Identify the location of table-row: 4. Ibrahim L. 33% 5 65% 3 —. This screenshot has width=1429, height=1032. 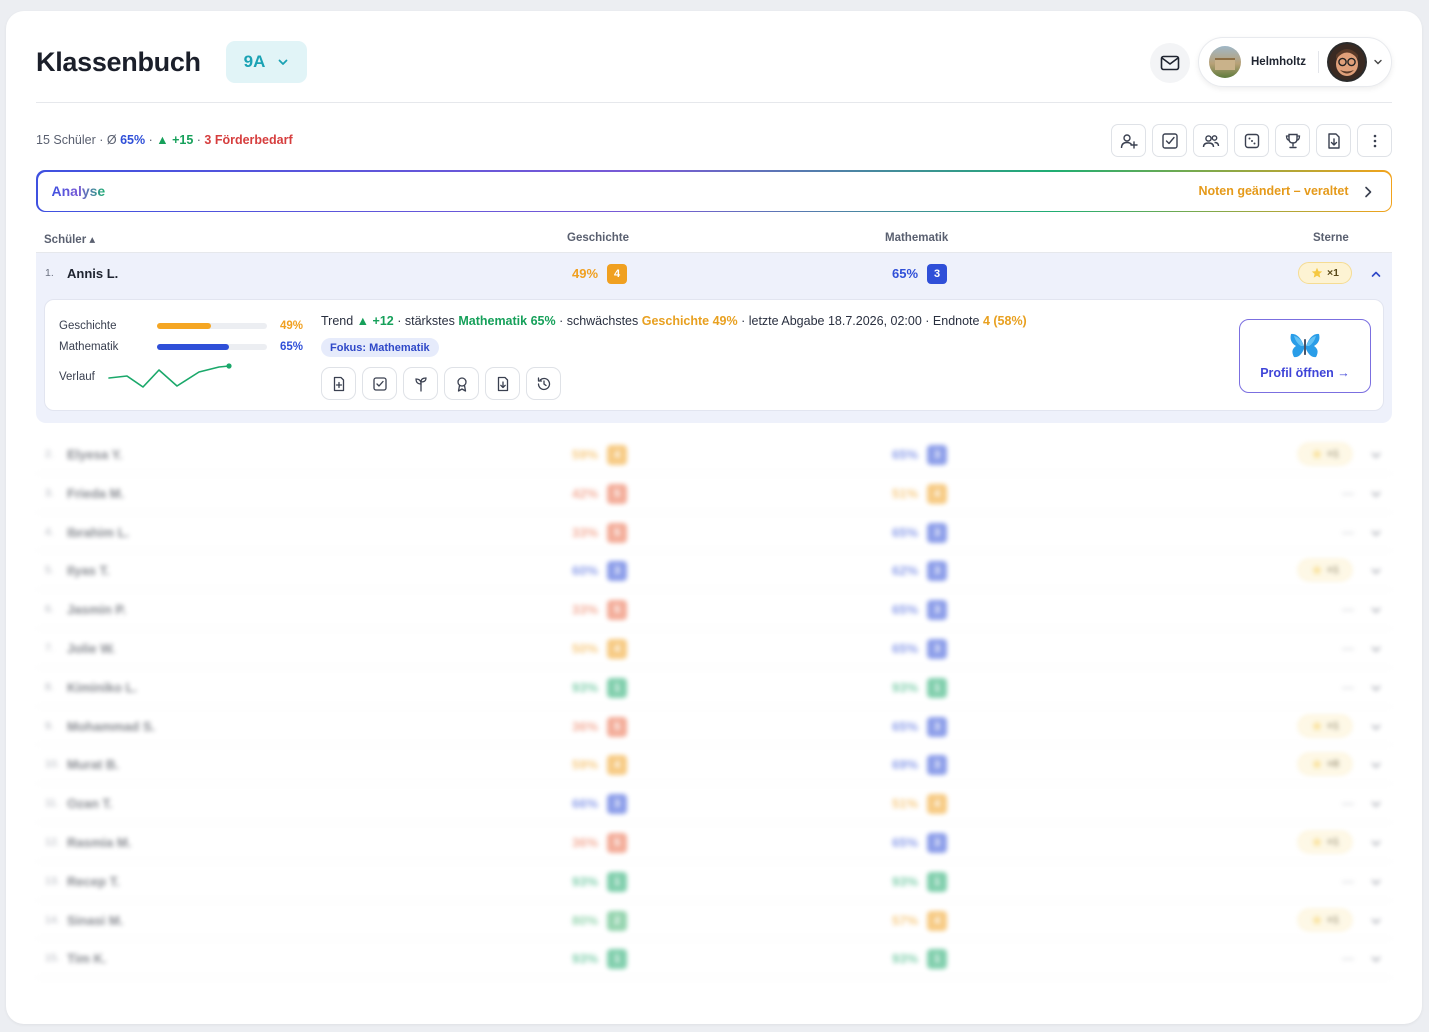
(714, 532).